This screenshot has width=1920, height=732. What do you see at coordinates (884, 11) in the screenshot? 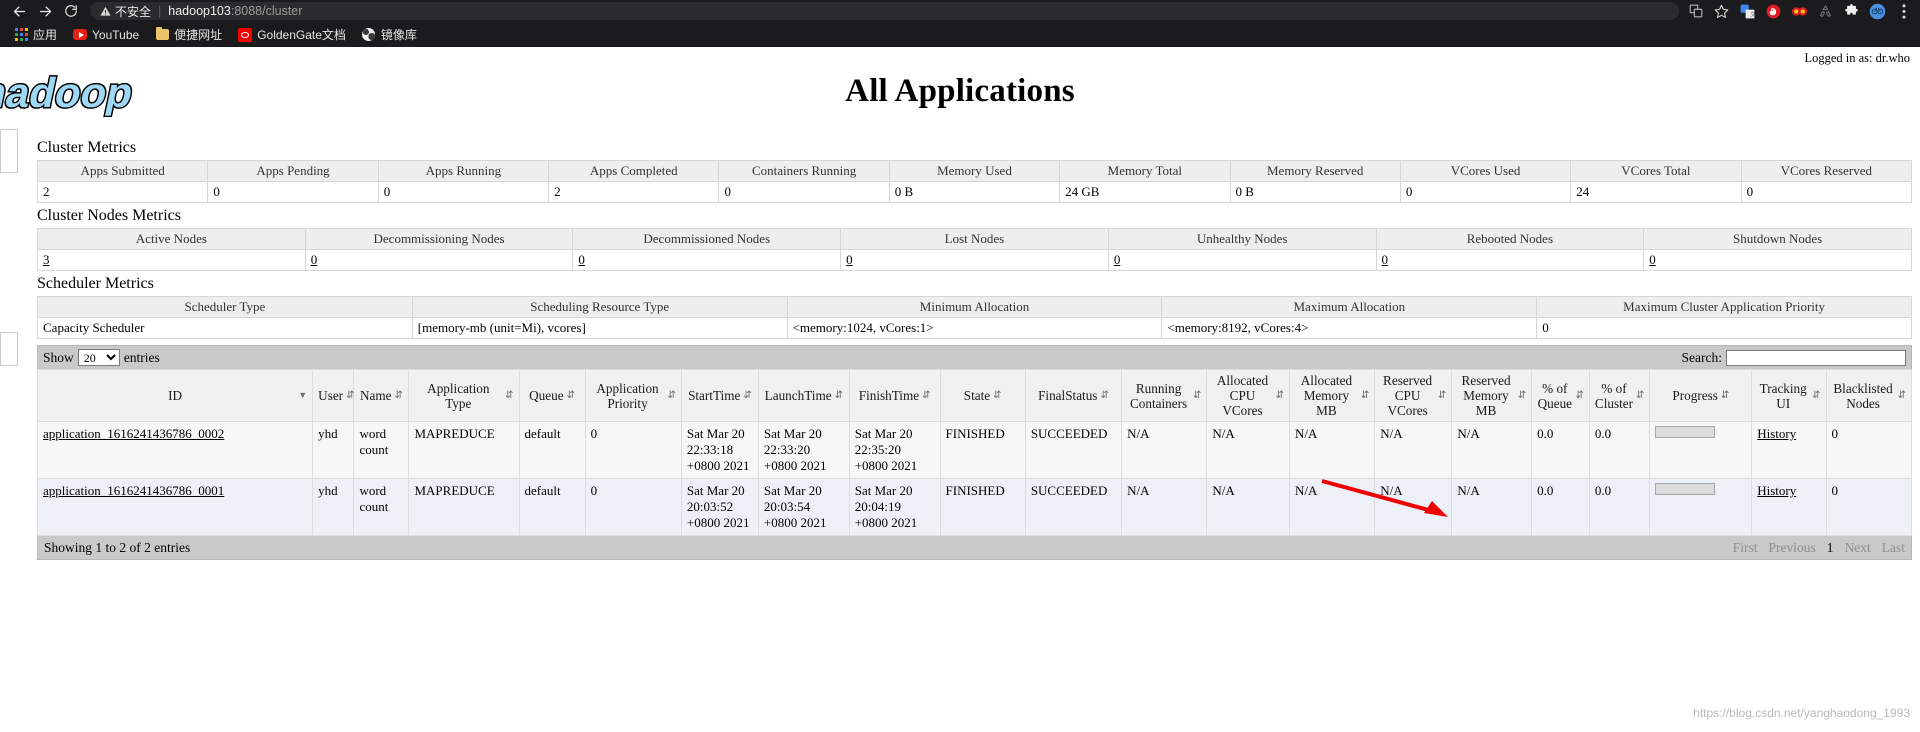
I see `address-bar: 不安全 | hadoop103:8088/cluster` at bounding box center [884, 11].